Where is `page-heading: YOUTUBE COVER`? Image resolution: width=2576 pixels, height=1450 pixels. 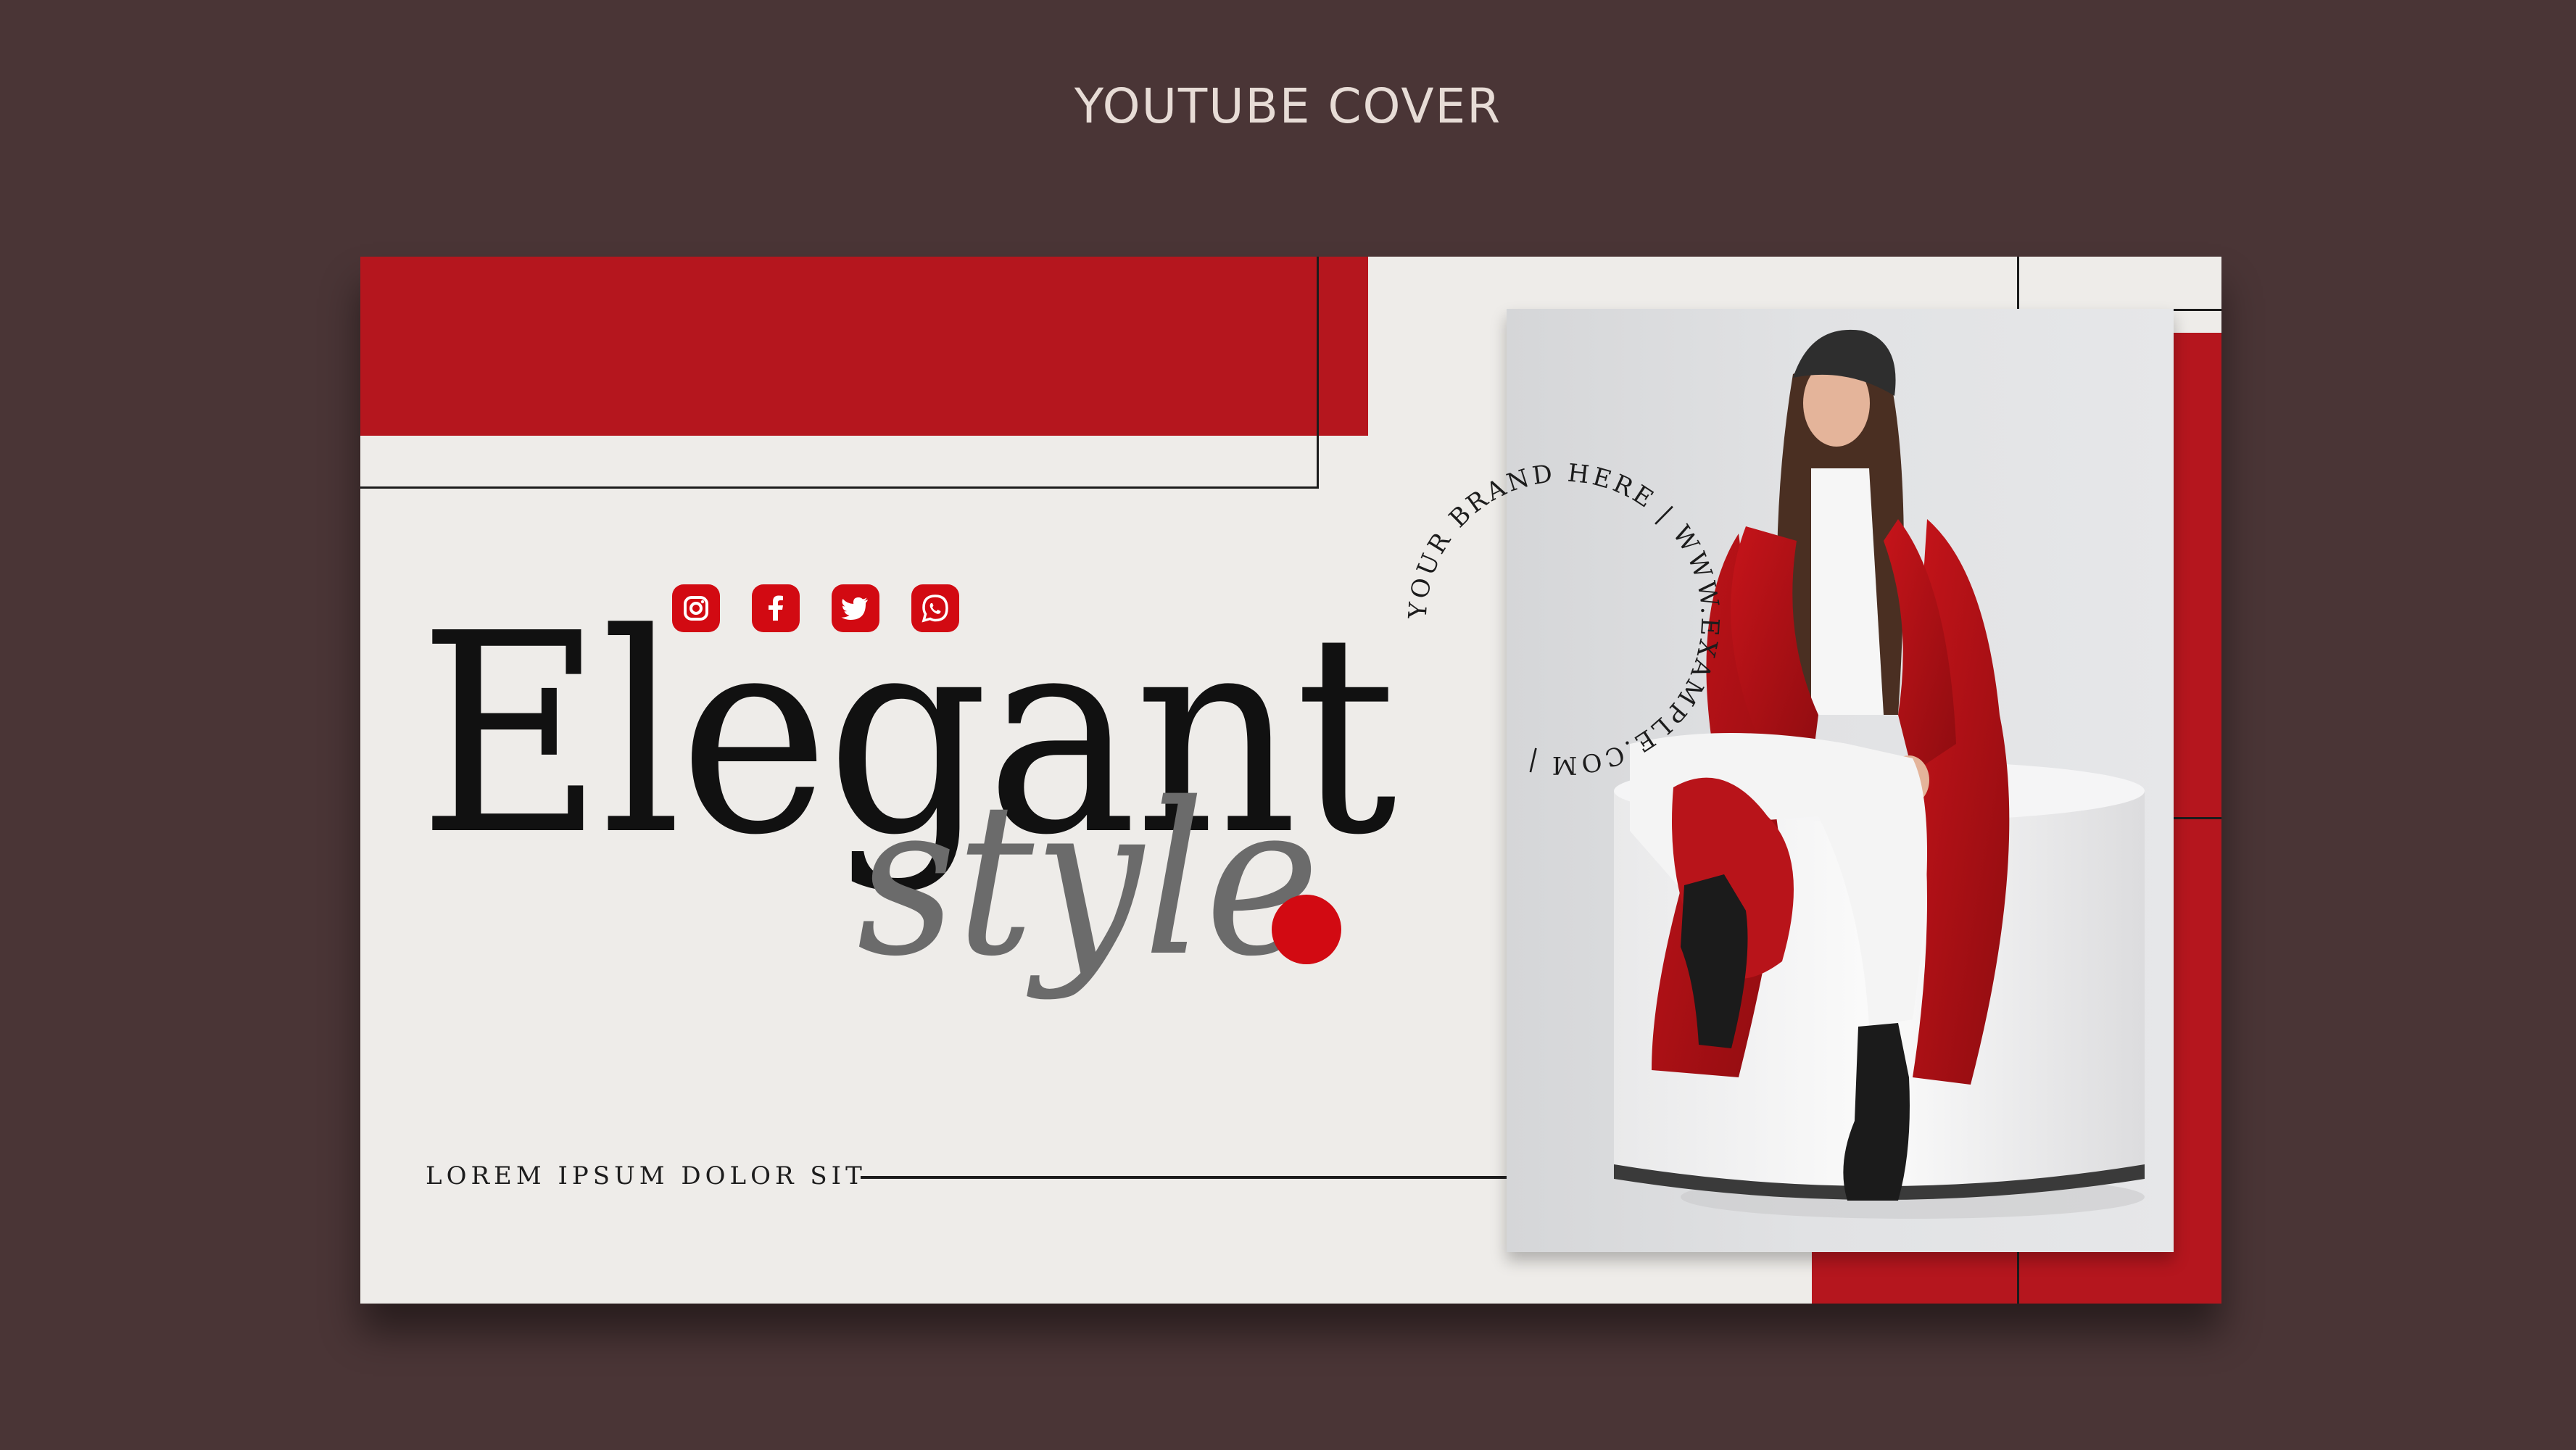
page-heading: YOUTUBE COVER is located at coordinates (1288, 106).